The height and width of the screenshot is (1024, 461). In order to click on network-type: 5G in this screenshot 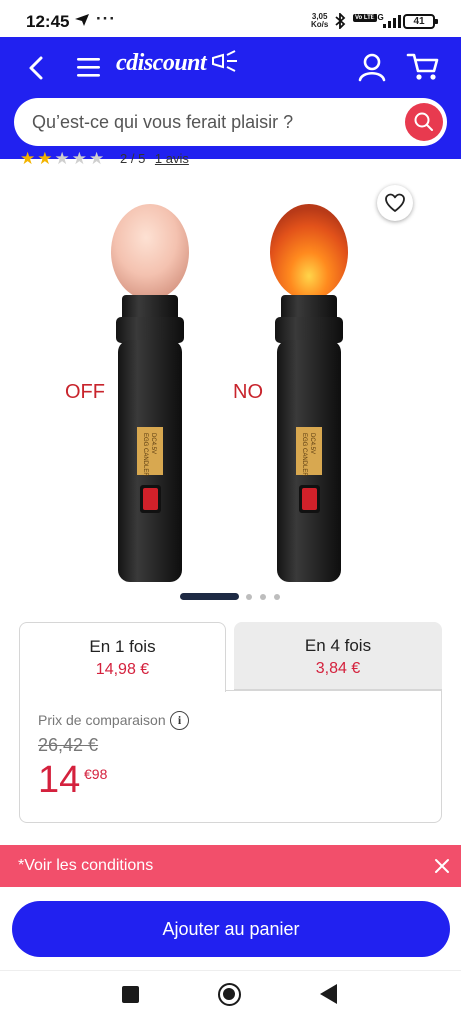, I will do `click(378, 17)`.